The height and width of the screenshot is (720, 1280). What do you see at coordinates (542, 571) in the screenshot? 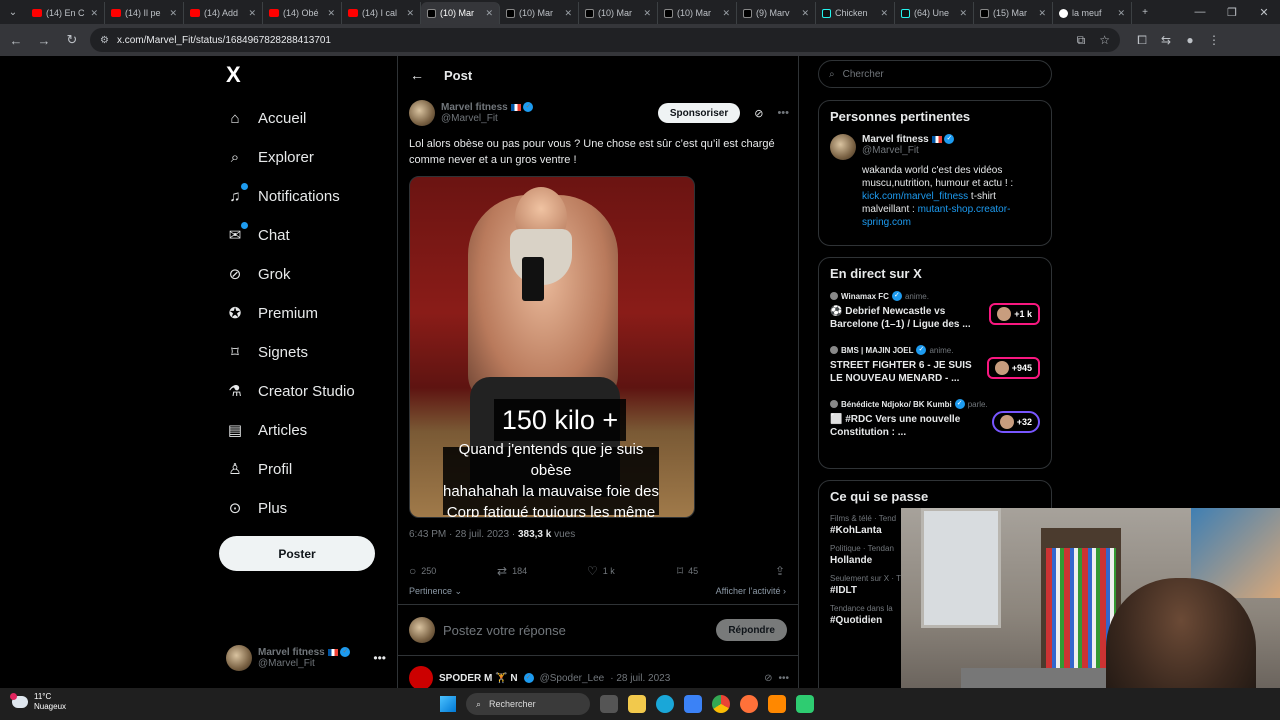
I see `repost-action: ⇄ 184` at bounding box center [542, 571].